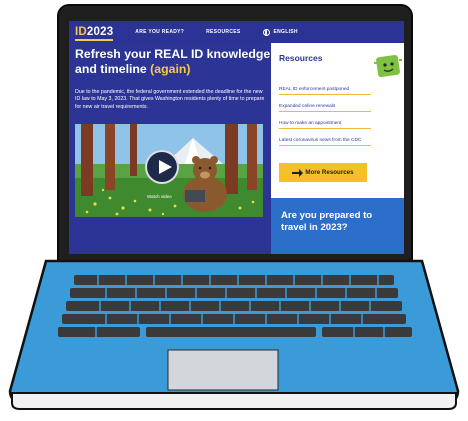 The image size is (468, 421). What do you see at coordinates (325, 125) in the screenshot?
I see `resource-link-appointment: How to make an appointment` at bounding box center [325, 125].